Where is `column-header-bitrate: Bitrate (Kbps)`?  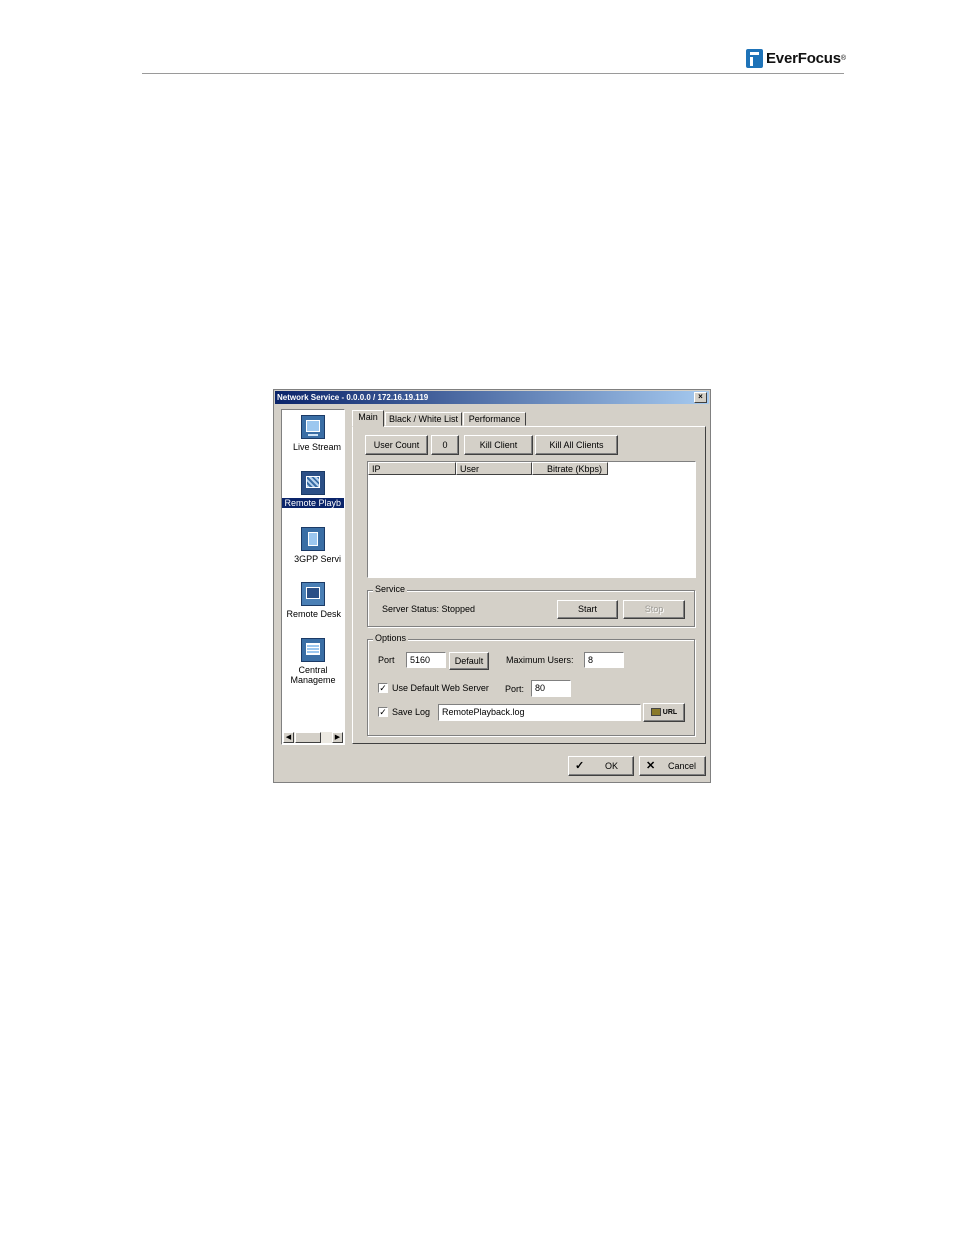 column-header-bitrate: Bitrate (Kbps) is located at coordinates (570, 468).